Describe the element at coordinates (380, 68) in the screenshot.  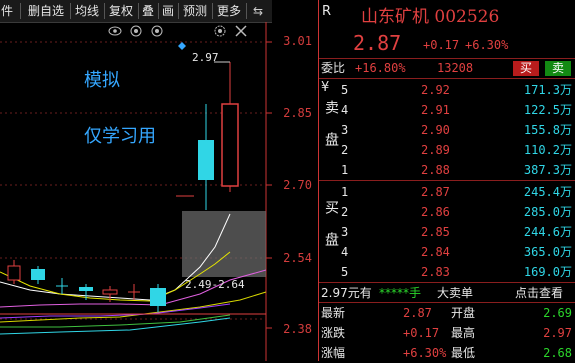
I see `webi-value: +16.80%` at that location.